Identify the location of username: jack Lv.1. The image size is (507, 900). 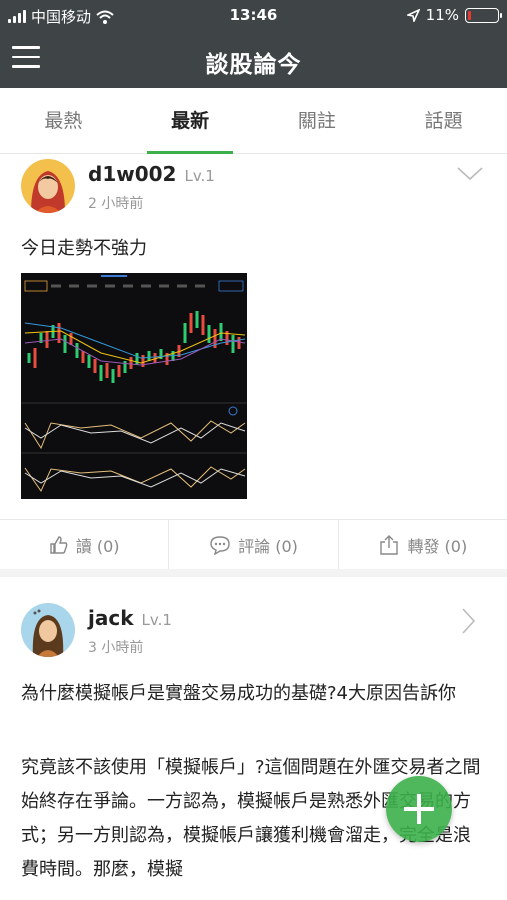
(130, 618).